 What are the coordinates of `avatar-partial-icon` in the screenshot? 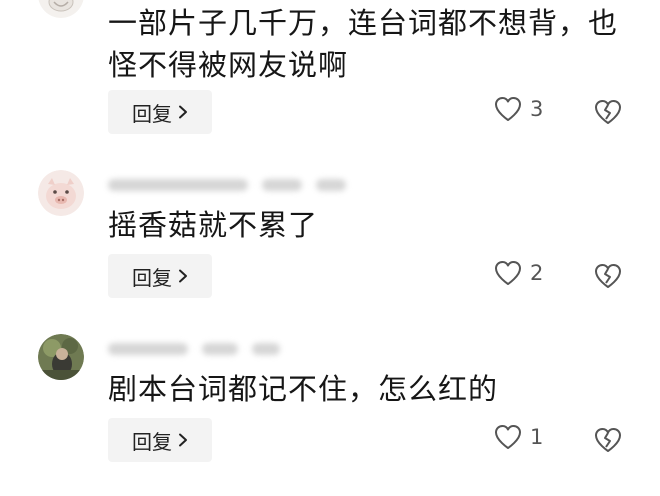 It's located at (61, 9).